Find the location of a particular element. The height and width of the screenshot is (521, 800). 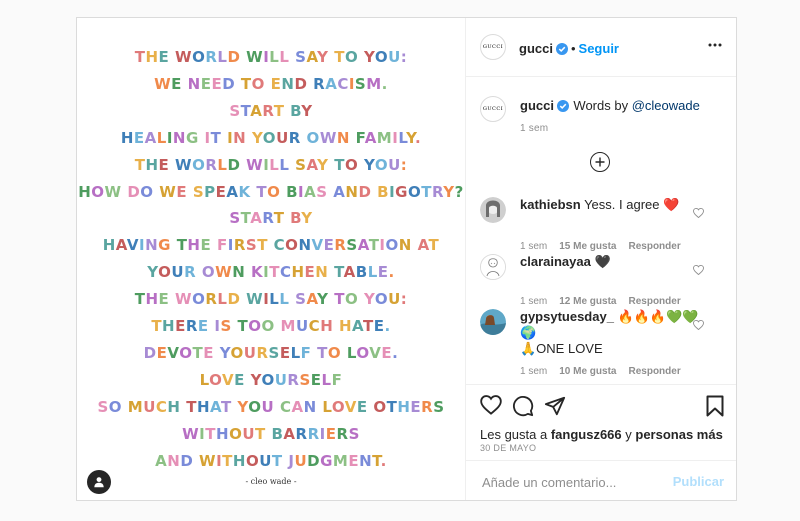

likes-user: fangusz666 is located at coordinates (586, 434).